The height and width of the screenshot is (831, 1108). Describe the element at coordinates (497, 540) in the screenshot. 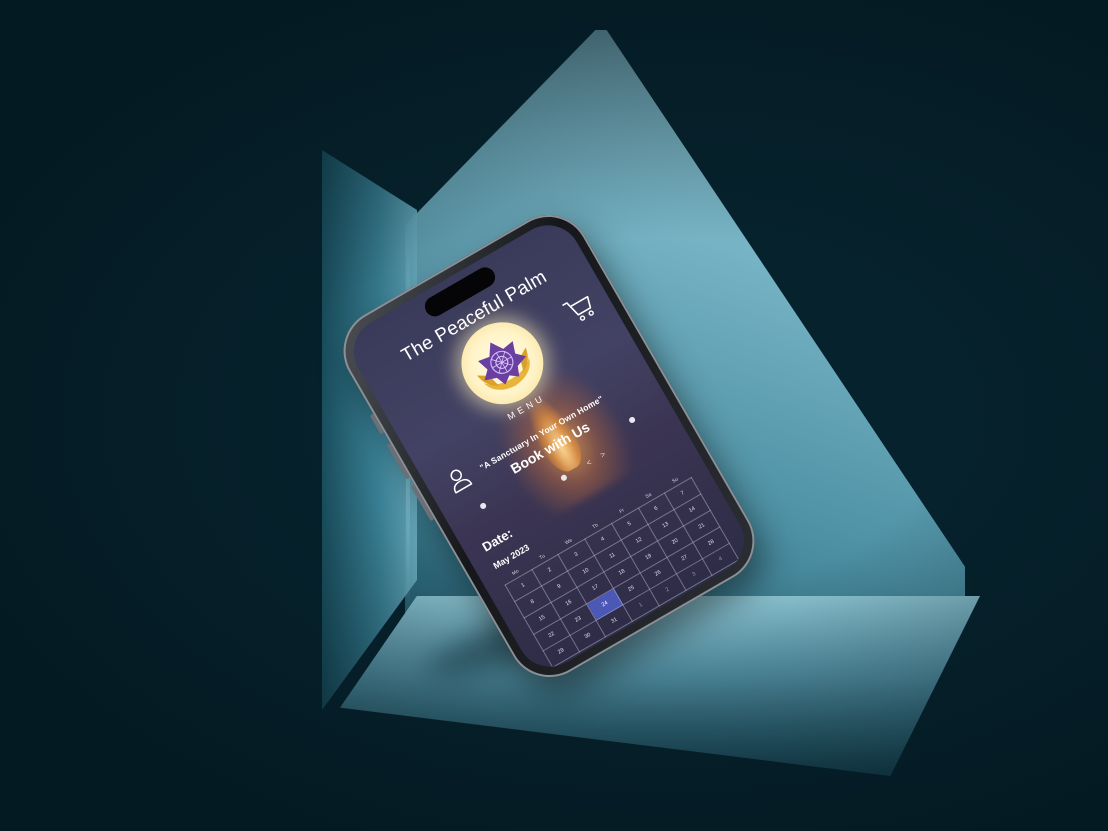

I see `date-label: Date:` at that location.